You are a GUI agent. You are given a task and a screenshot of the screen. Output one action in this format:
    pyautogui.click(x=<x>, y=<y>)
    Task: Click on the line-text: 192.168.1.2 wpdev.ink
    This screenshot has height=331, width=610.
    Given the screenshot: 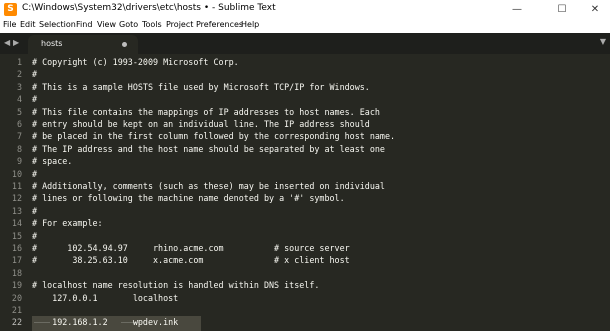 What is the action you would take?
    pyautogui.click(x=105, y=322)
    